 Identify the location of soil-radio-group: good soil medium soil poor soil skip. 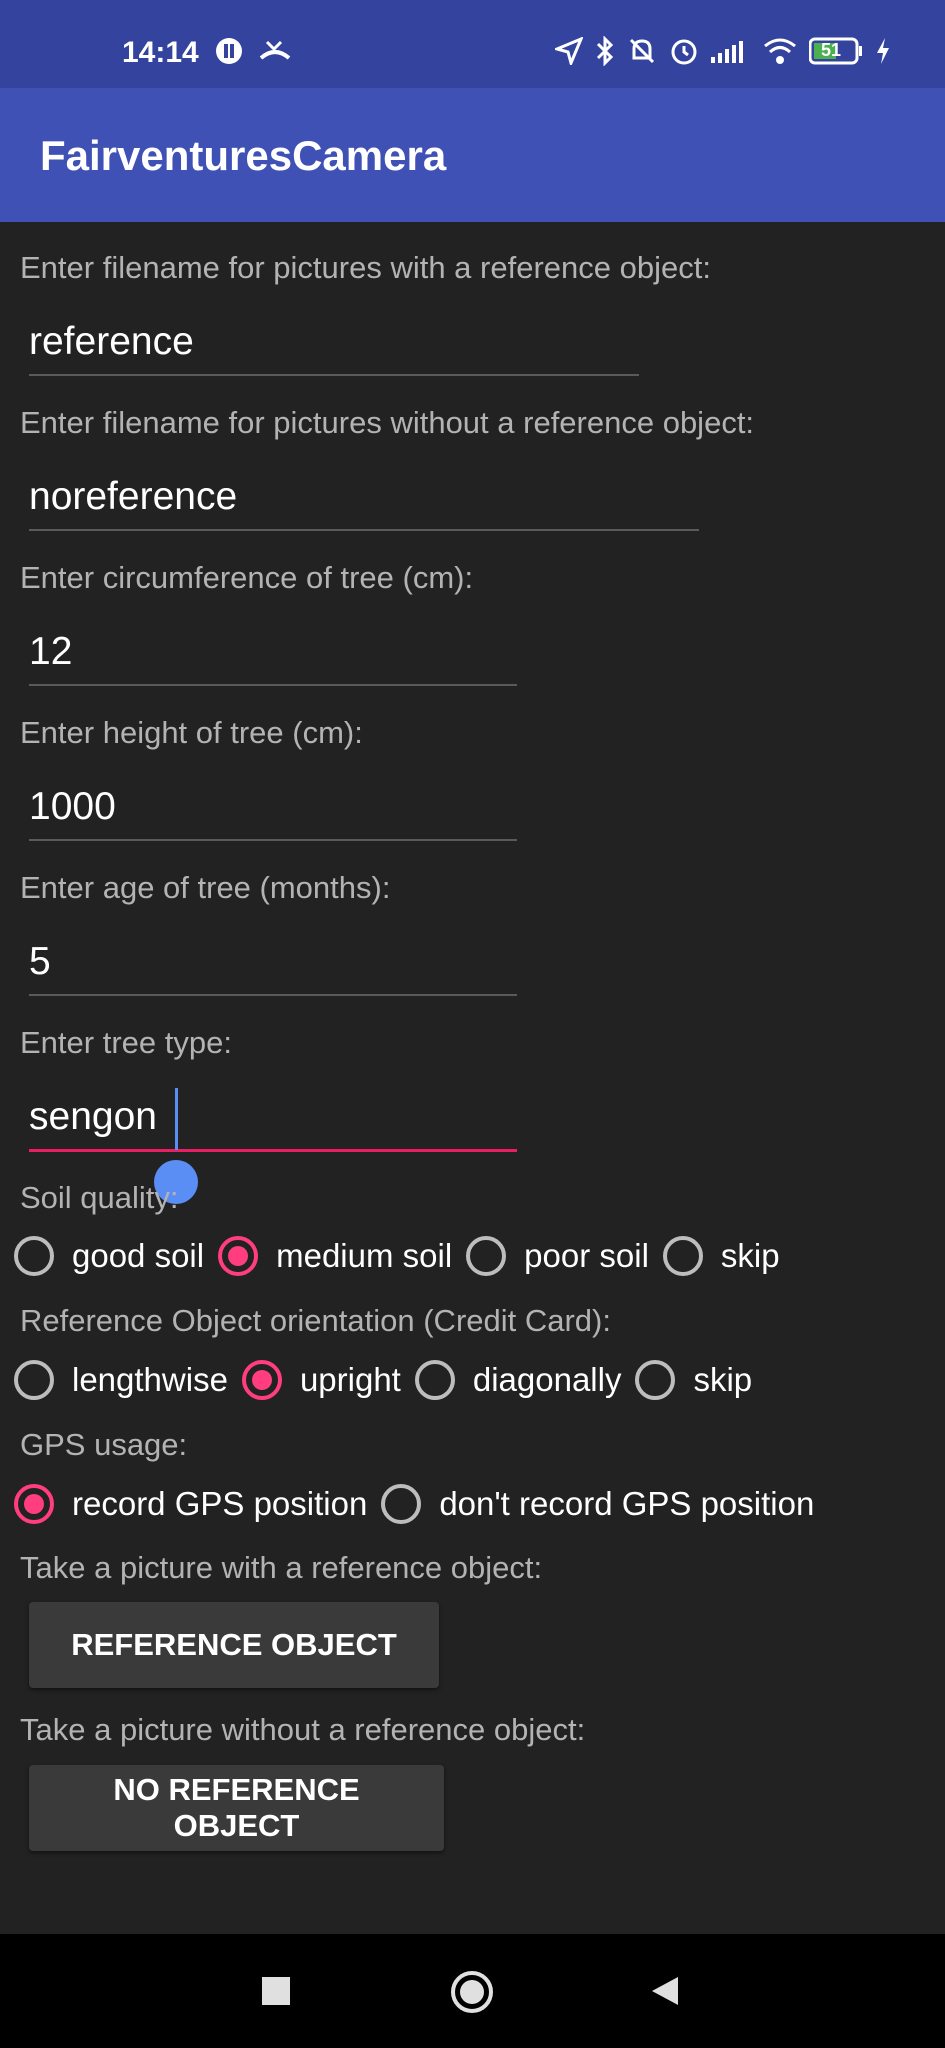
(404, 1256).